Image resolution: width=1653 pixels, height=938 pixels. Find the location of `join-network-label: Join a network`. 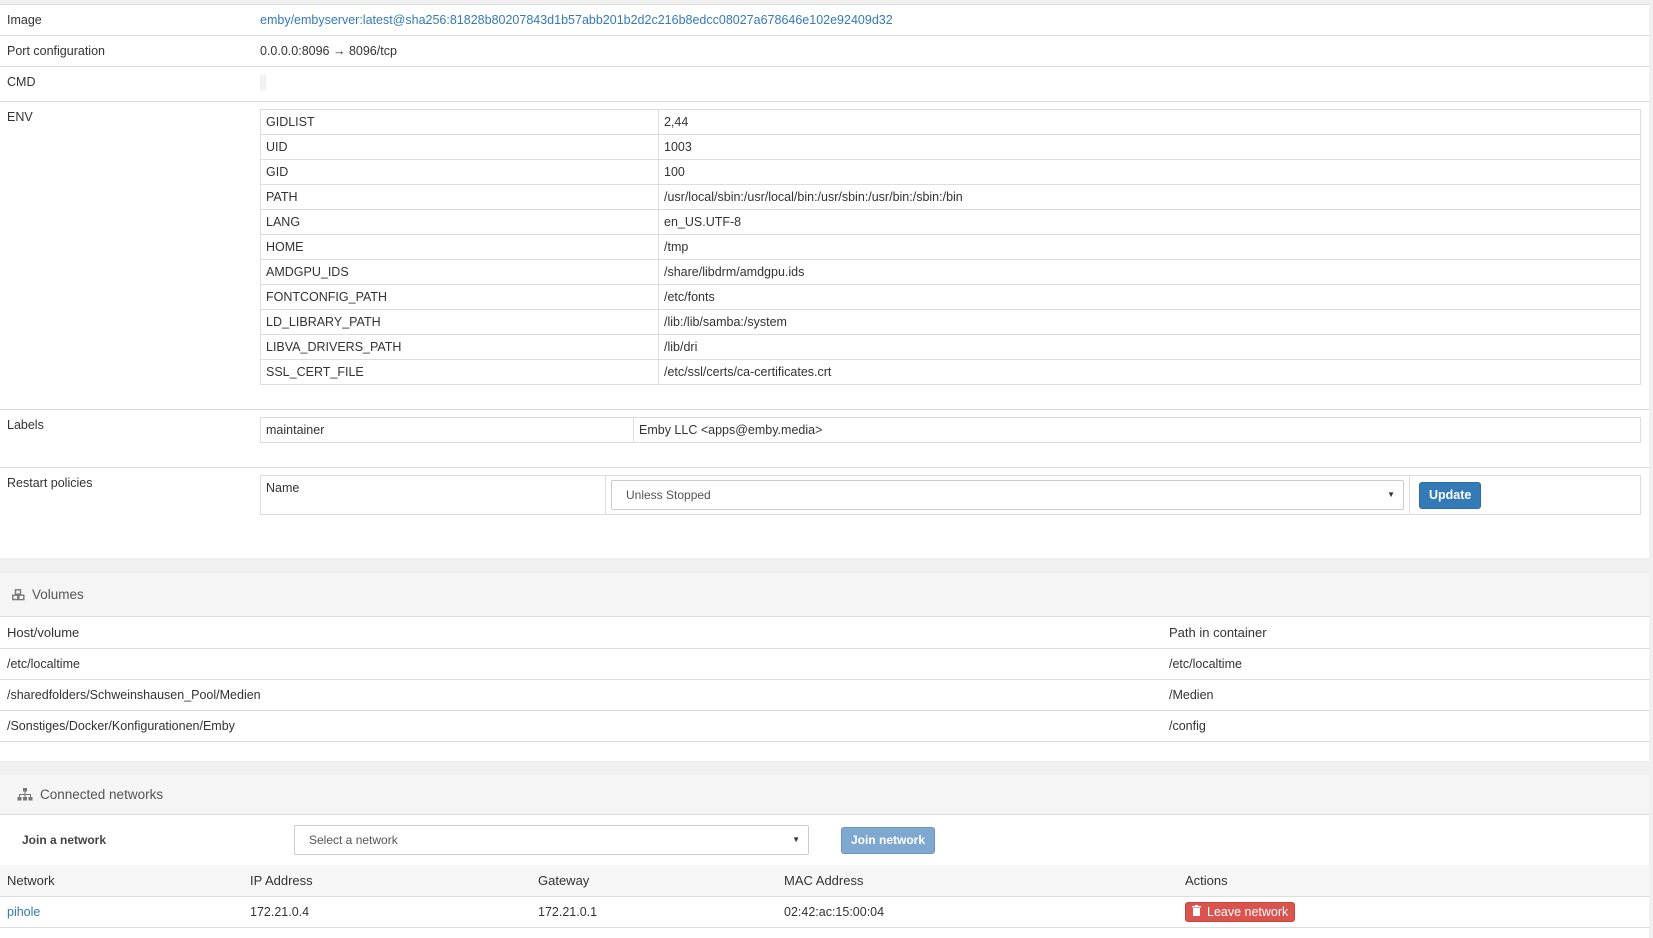

join-network-label: Join a network is located at coordinates (64, 840).